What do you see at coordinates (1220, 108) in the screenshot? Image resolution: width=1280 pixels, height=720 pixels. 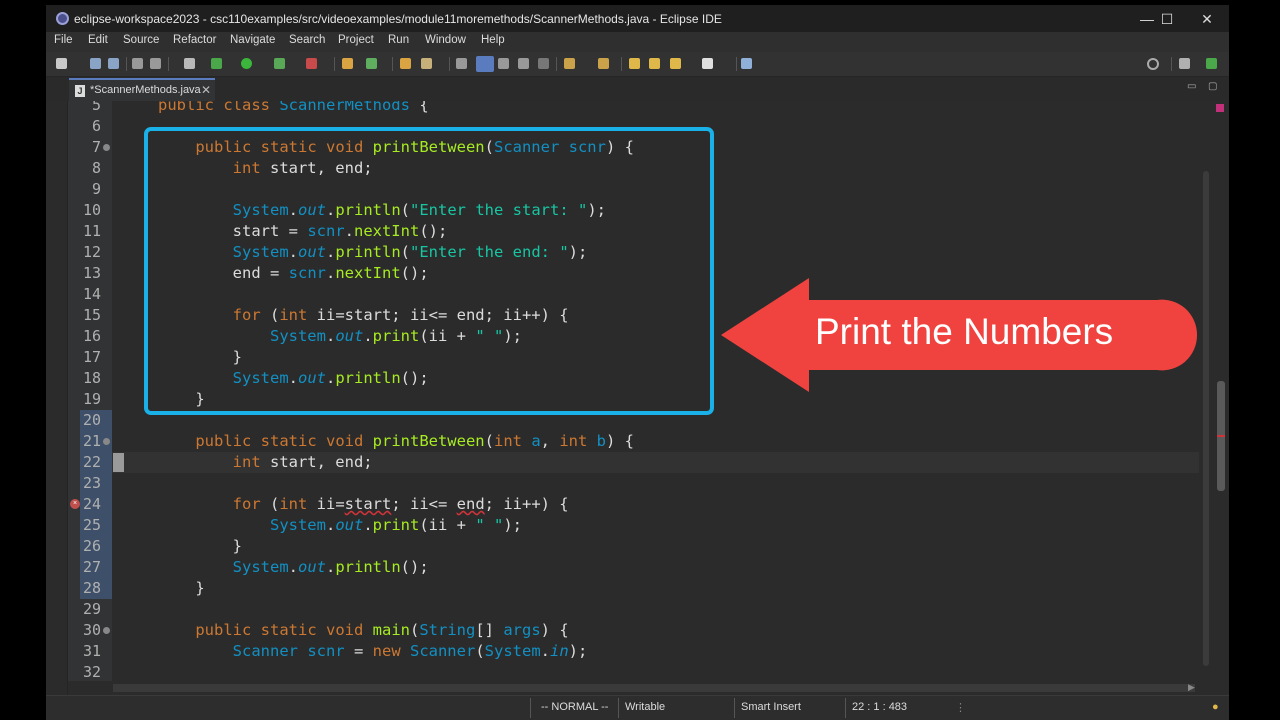 I see `error-overview-marker` at bounding box center [1220, 108].